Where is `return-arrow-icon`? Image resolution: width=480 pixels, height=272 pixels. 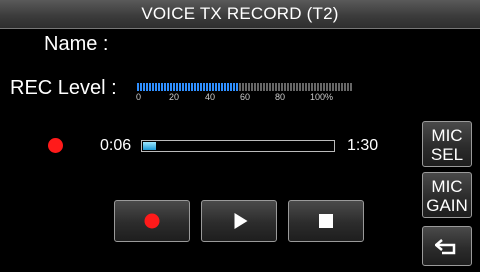
return-arrow-icon is located at coordinates (445, 247).